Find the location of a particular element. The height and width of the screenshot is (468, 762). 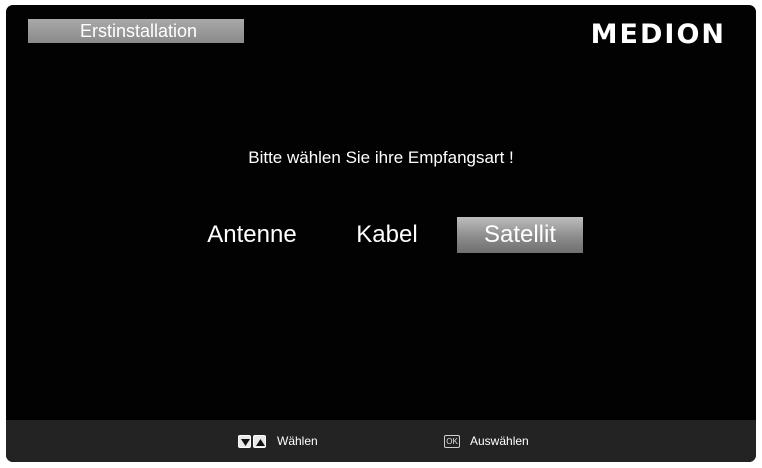

arrow-up-icon is located at coordinates (259, 441).